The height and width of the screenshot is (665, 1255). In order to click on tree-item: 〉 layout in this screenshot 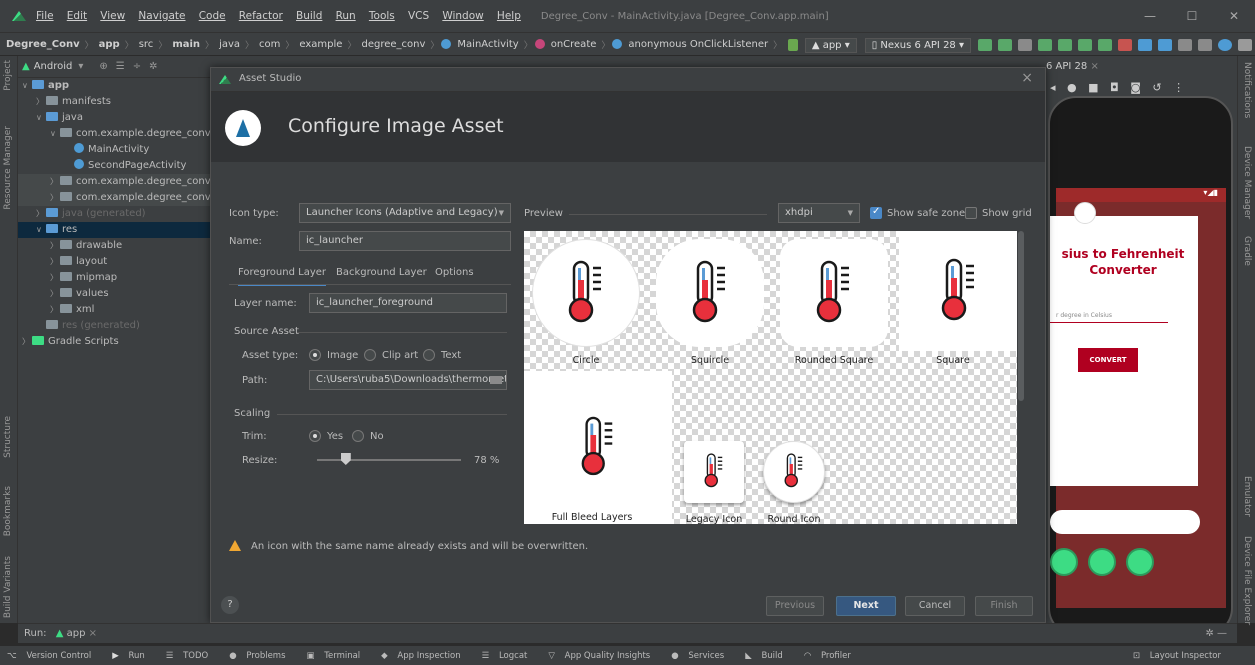, I will do `click(114, 262)`.